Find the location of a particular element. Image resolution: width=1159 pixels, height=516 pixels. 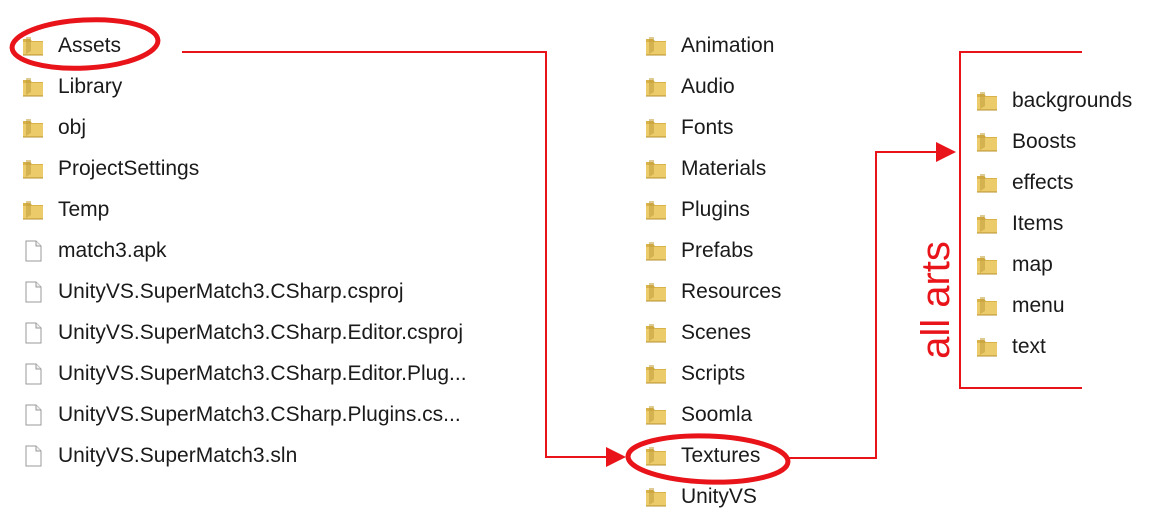

folder-item-prefabs: Prefabs is located at coordinates (698, 251).